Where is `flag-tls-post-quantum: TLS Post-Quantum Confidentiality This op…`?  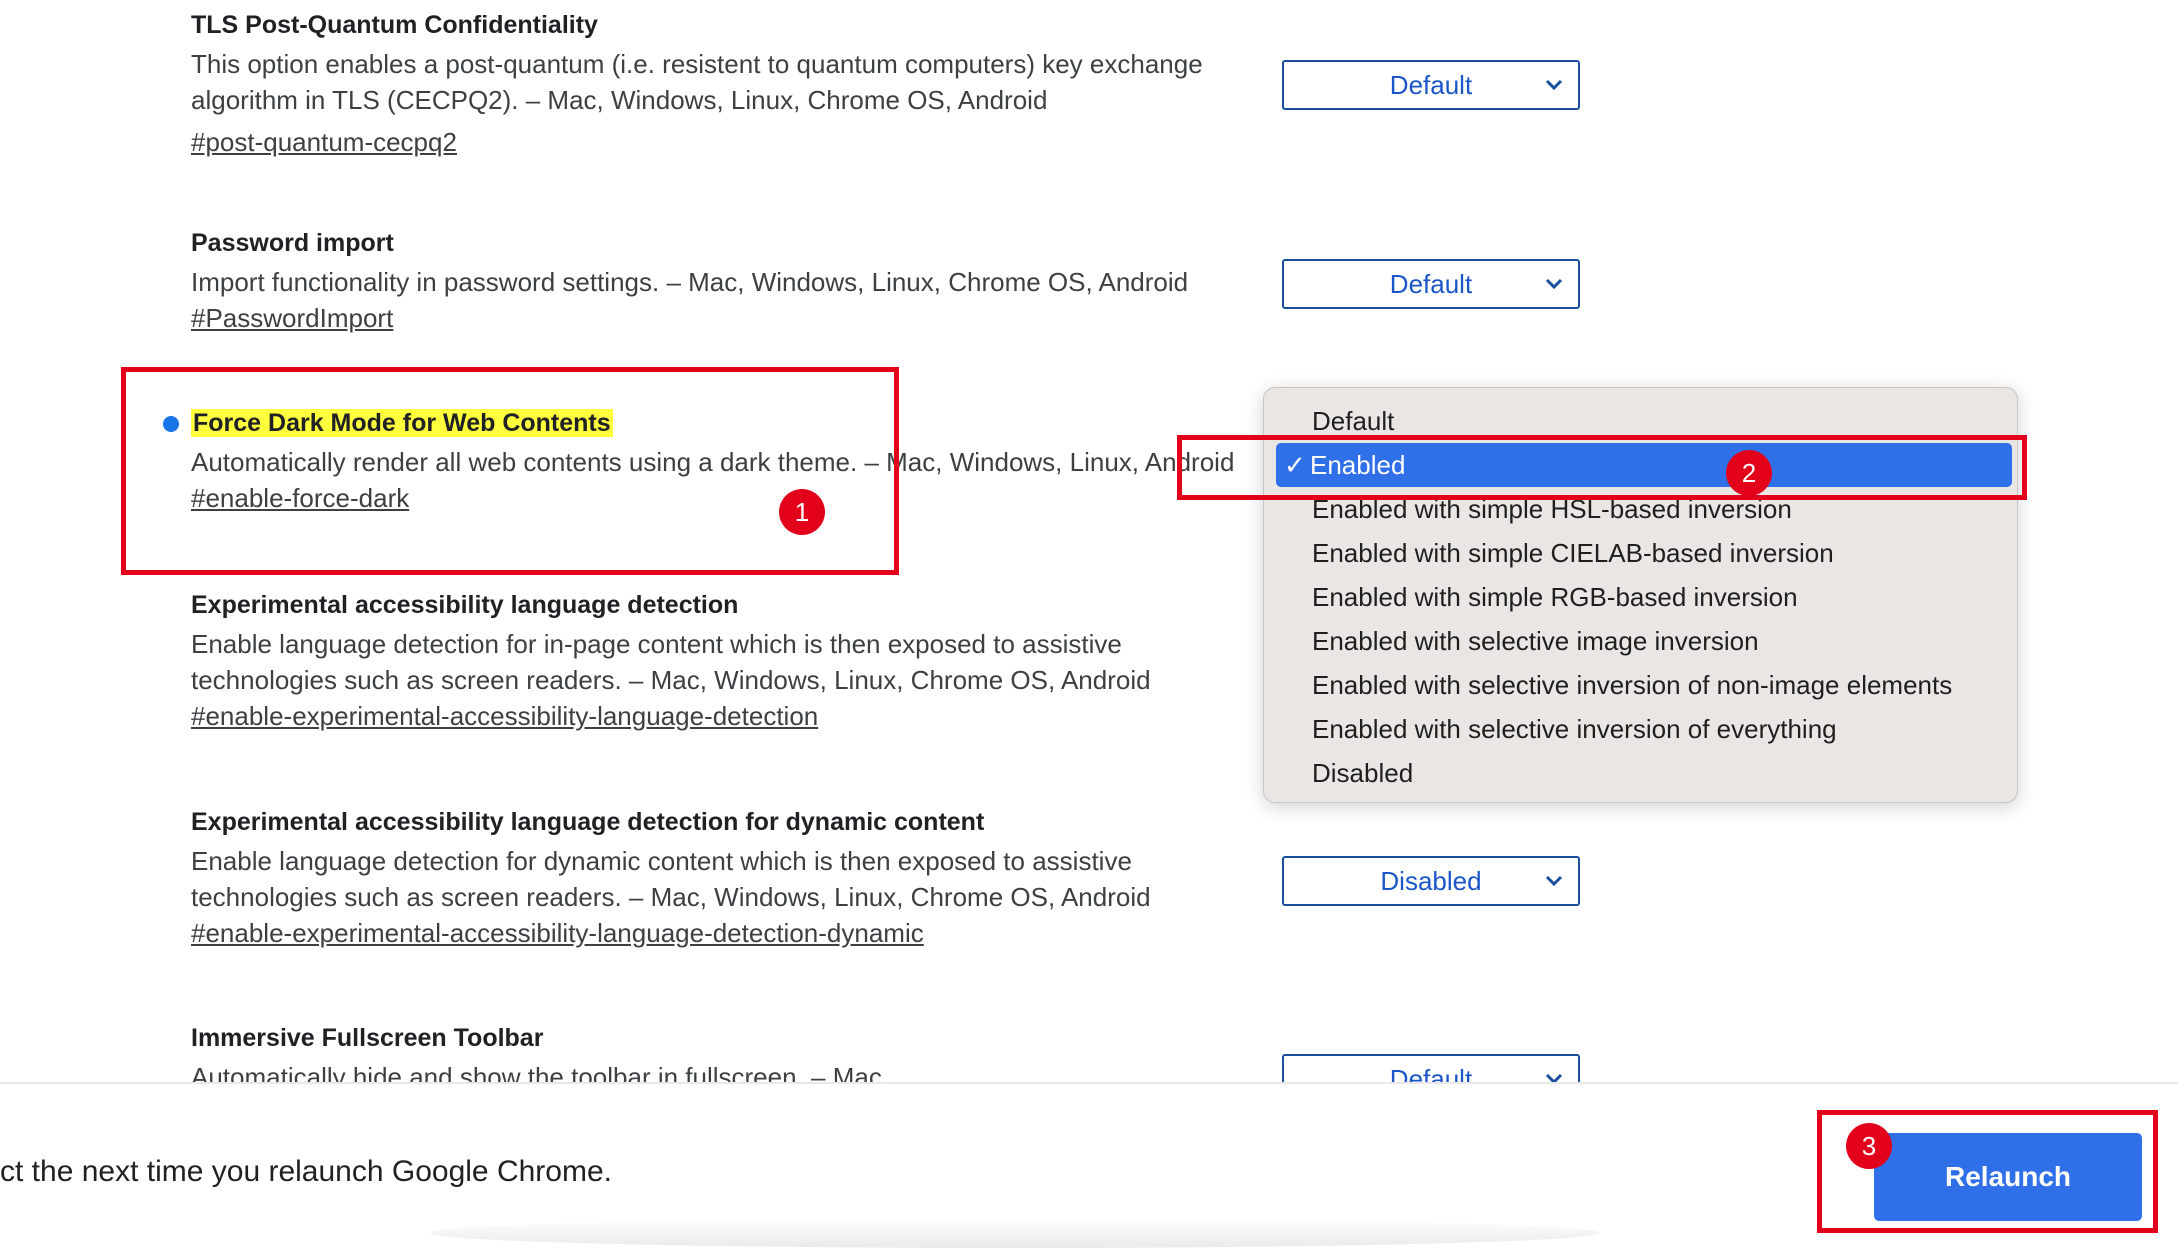
flag-tls-post-quantum: TLS Post-Quantum Confidentiality This op… is located at coordinates (721, 84).